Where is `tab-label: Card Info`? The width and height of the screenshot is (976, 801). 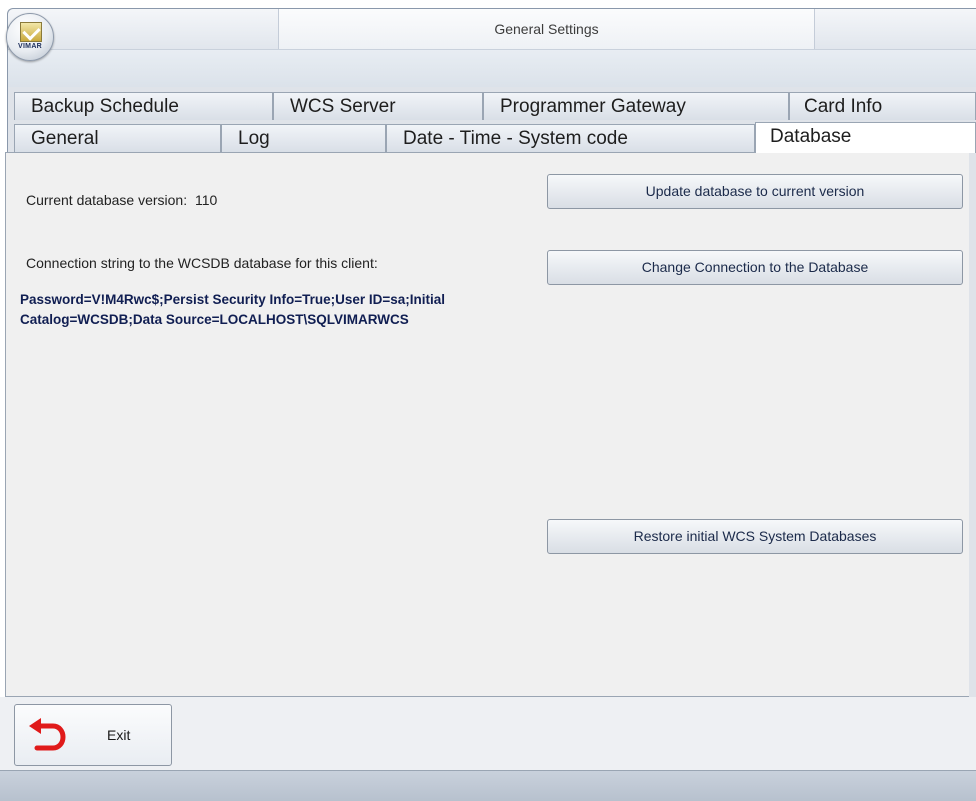
tab-label: Card Info is located at coordinates (843, 106).